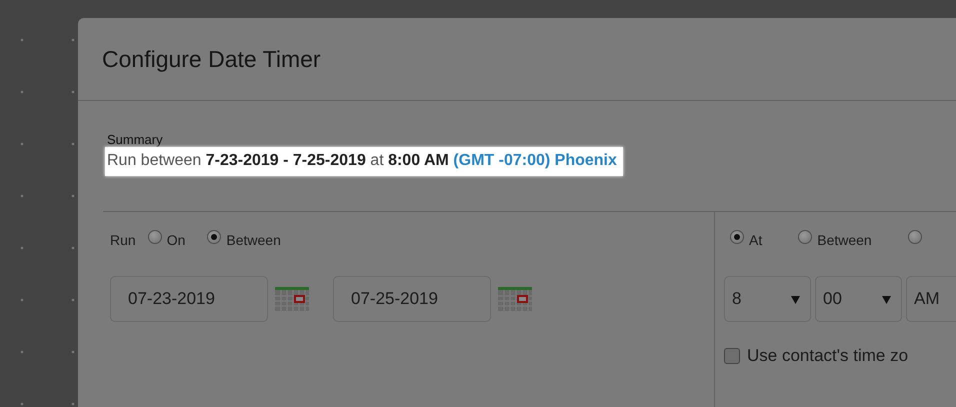  I want to click on time-zone-link: (GMT -07:00) Phoenix, so click(535, 160).